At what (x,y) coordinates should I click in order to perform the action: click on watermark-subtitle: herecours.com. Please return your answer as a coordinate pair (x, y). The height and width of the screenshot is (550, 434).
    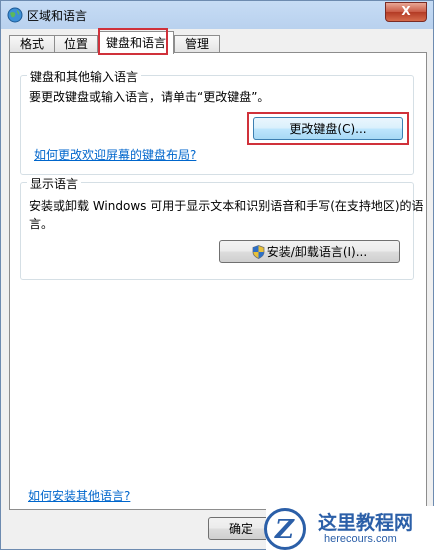
    Looking at the image, I should click on (360, 539).